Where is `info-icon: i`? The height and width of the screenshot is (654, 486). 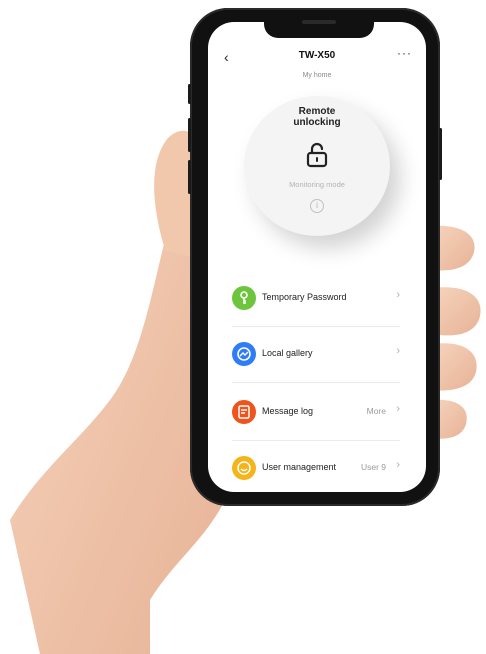
info-icon: i is located at coordinates (317, 206).